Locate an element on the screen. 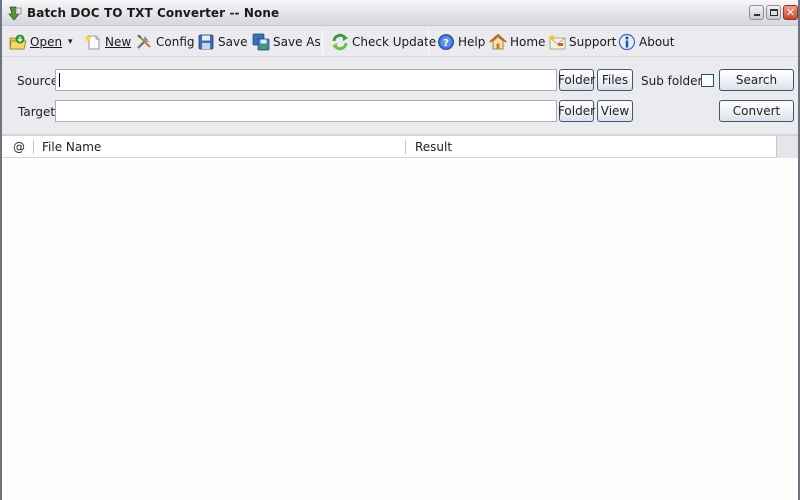 The height and width of the screenshot is (500, 800). save-as-button: Save As is located at coordinates (286, 42).